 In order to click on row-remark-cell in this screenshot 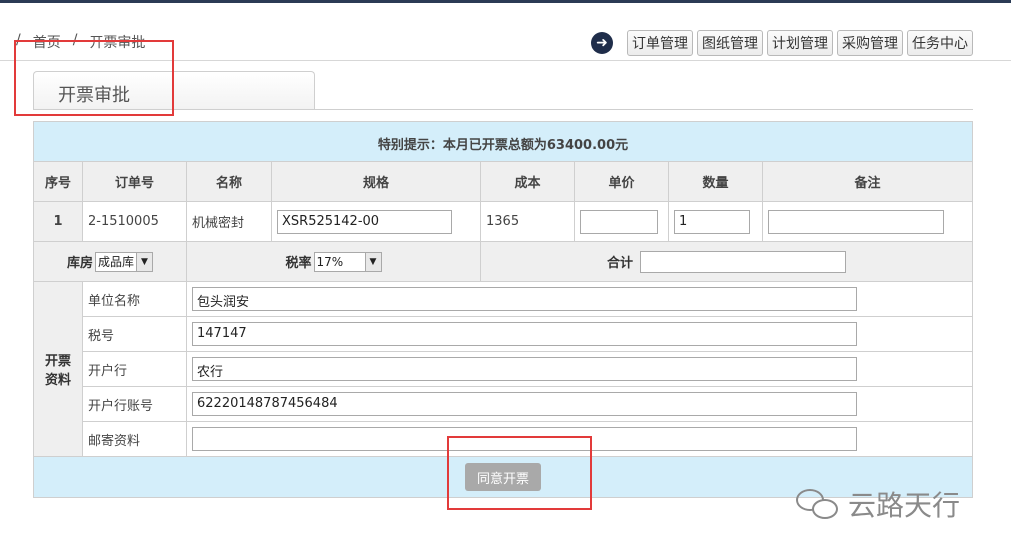, I will do `click(867, 222)`.